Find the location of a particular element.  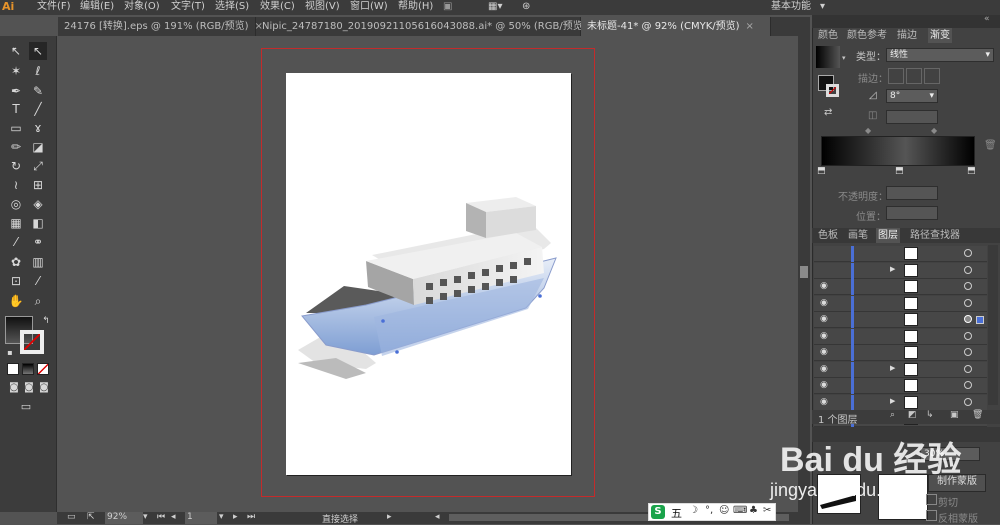

selection-indicator is located at coordinates (980, 320).